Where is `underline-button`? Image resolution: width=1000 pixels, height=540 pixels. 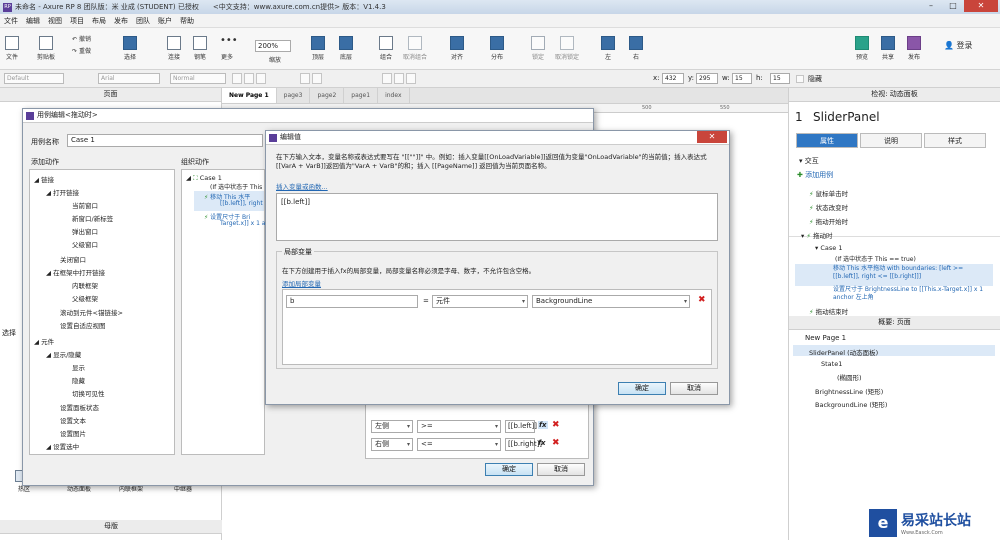 underline-button is located at coordinates (261, 78).